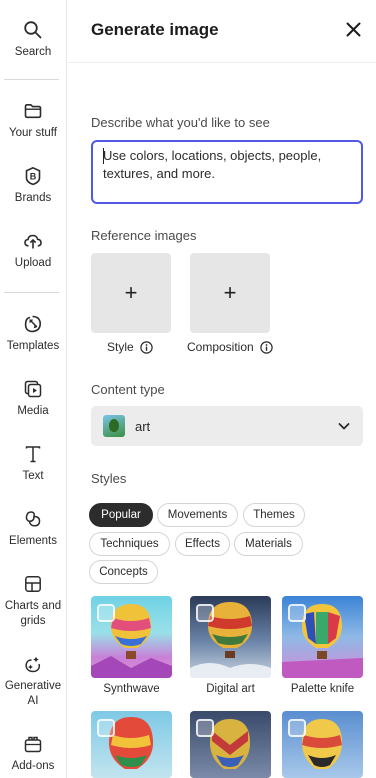 The width and height of the screenshot is (376, 778). I want to click on composition-reference-upload-button: +, so click(230, 293).